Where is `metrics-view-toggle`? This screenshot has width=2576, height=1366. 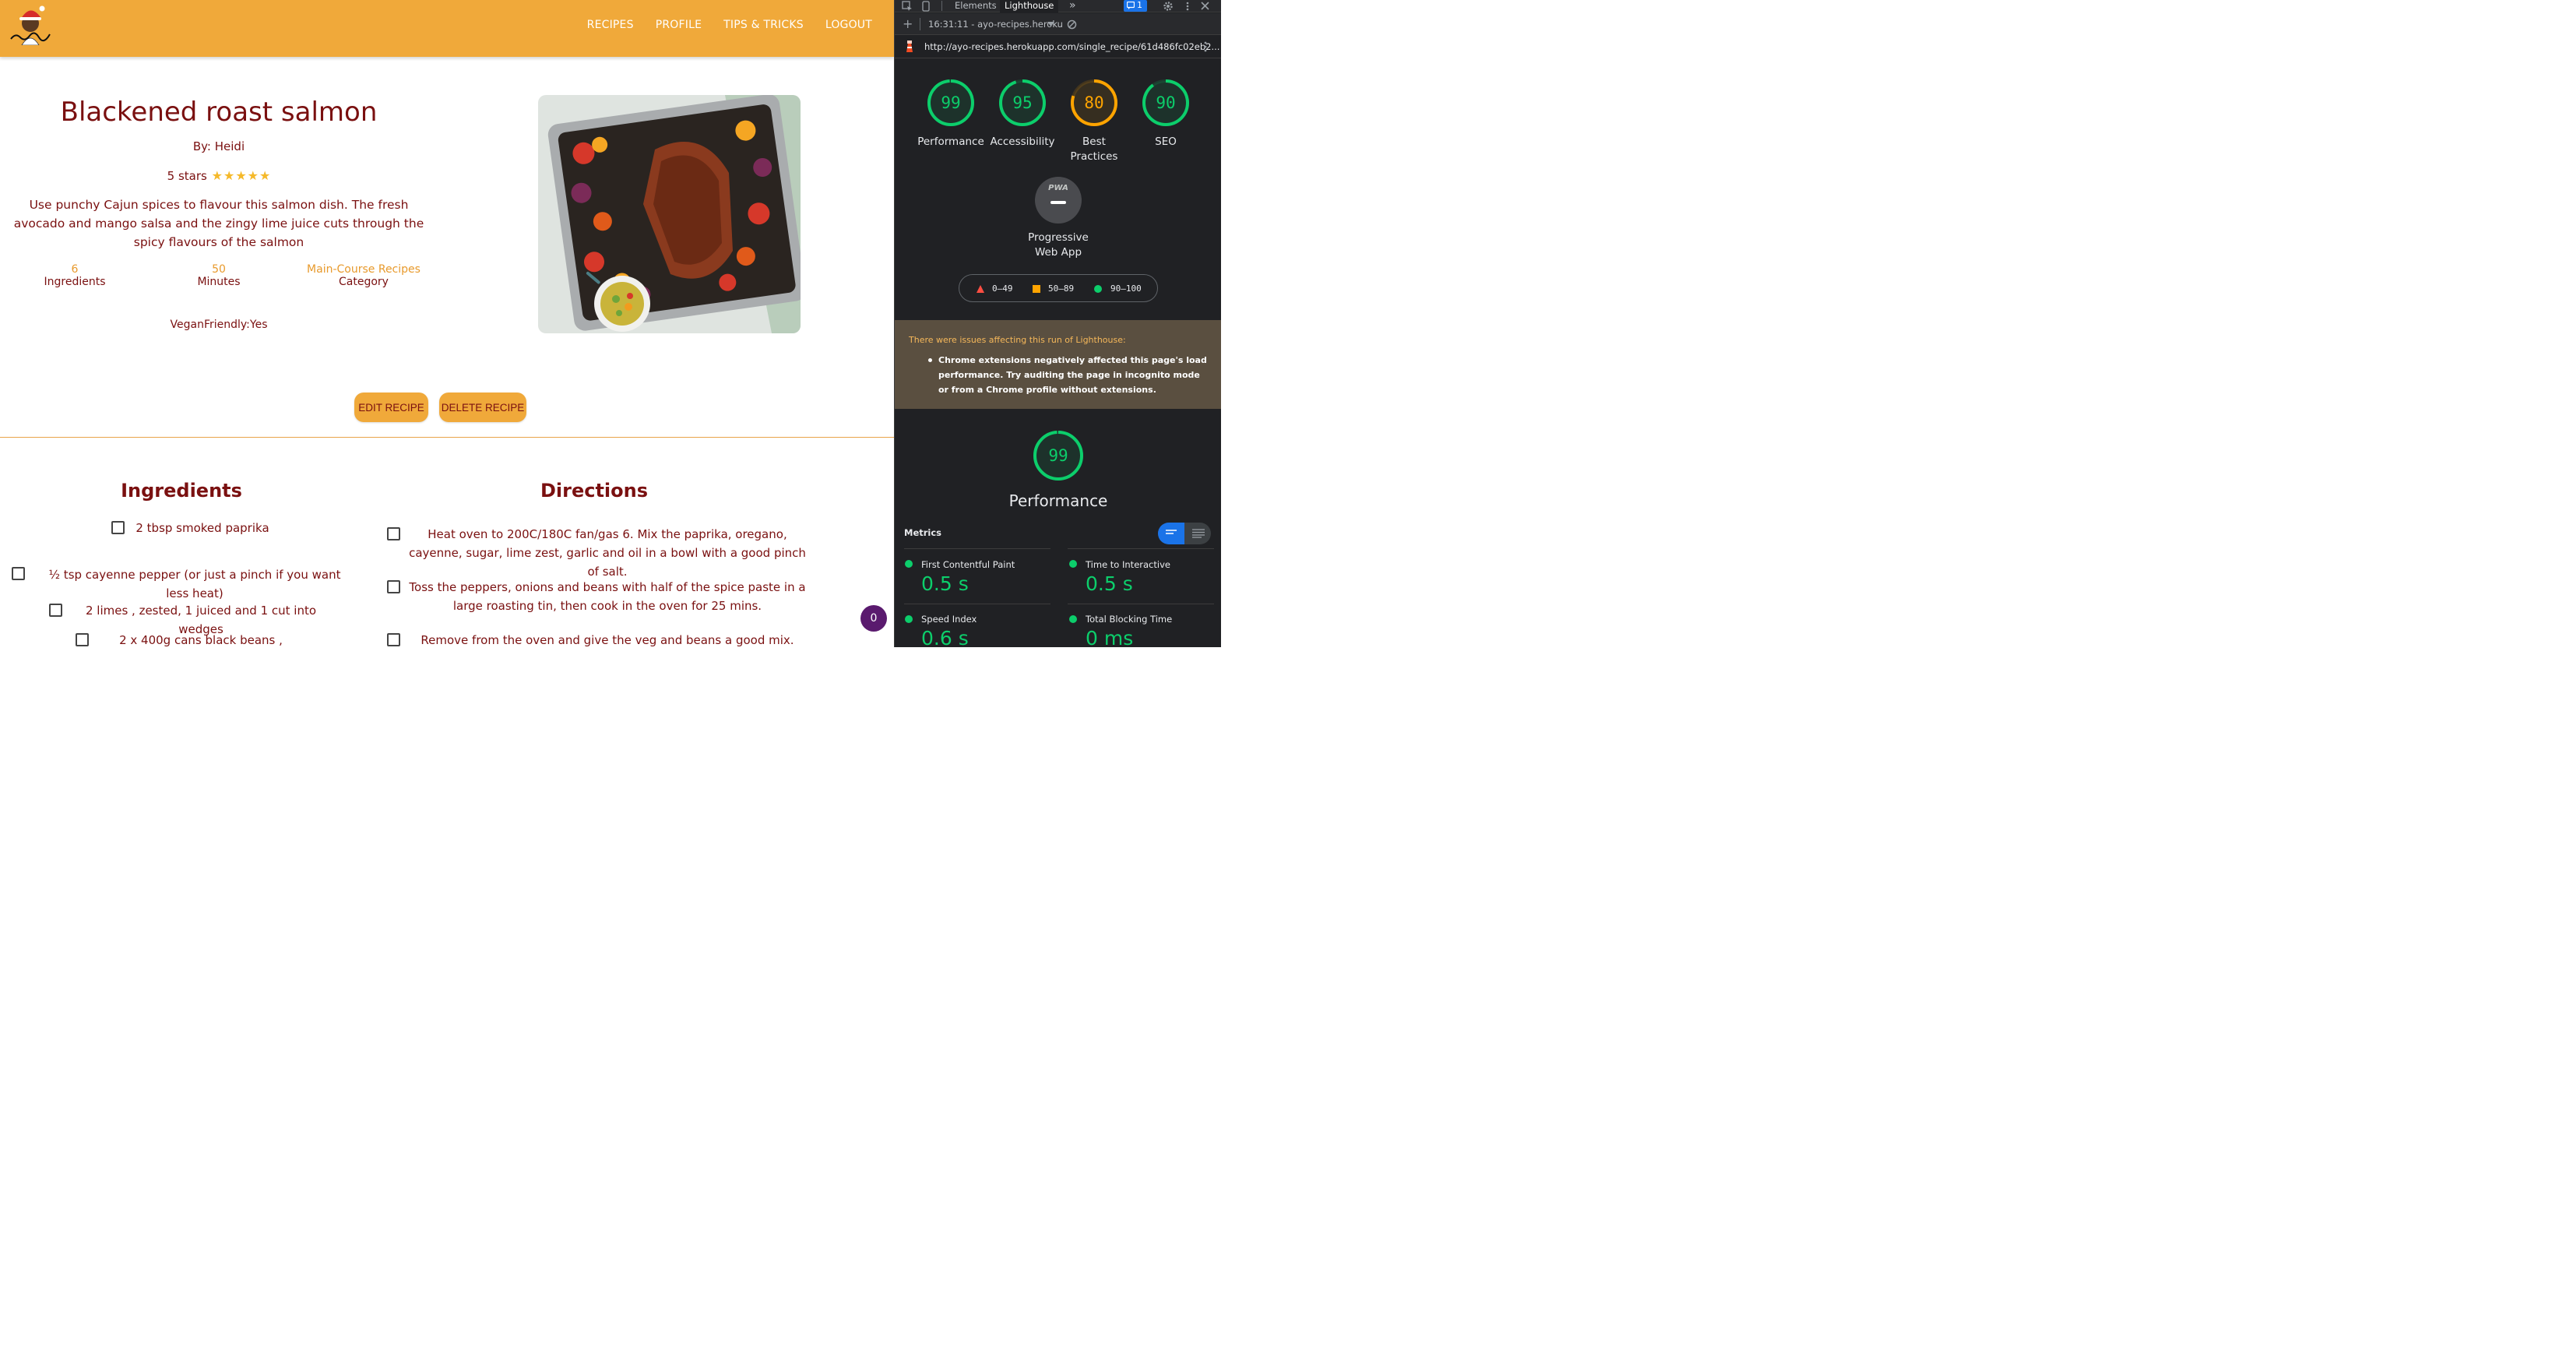
metrics-view-toggle is located at coordinates (1184, 533).